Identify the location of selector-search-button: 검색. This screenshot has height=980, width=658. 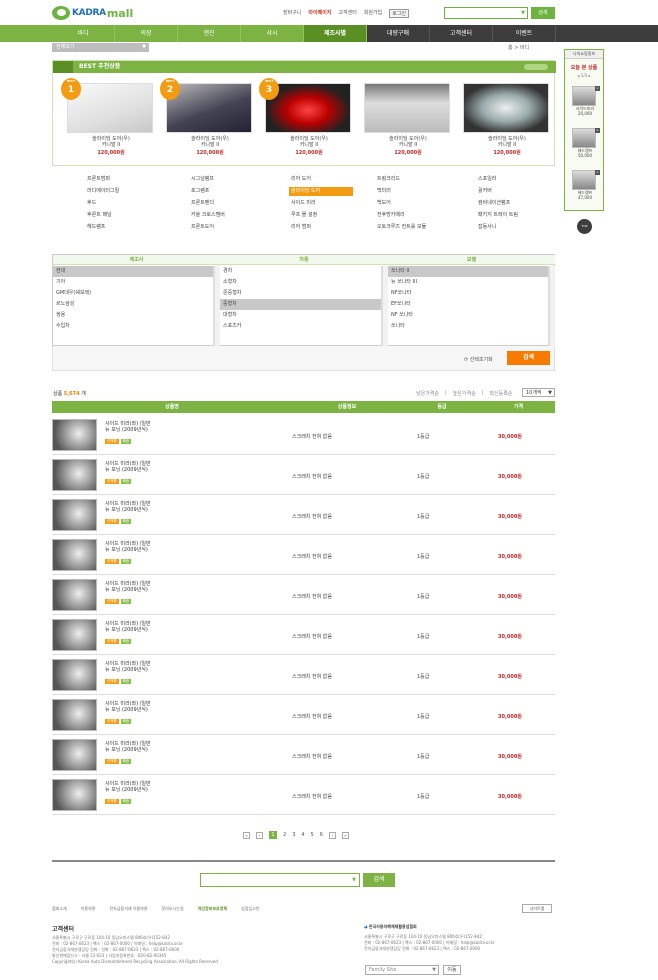
(528, 358).